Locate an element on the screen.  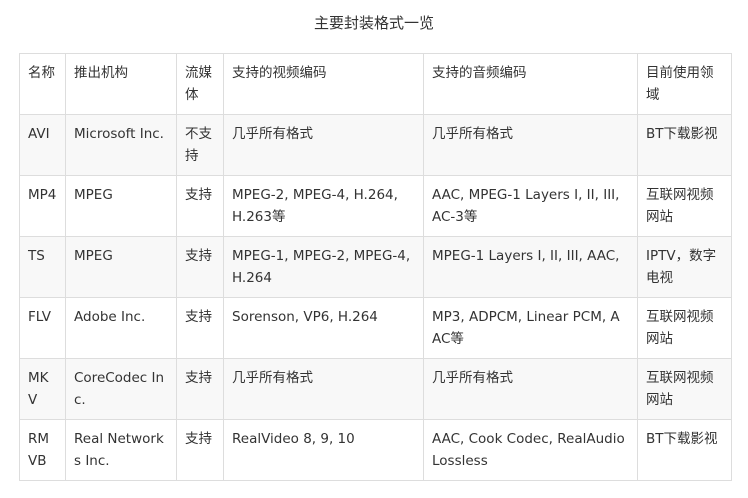
header-audio-codecs: 支持的音频编码 is located at coordinates (530, 84).